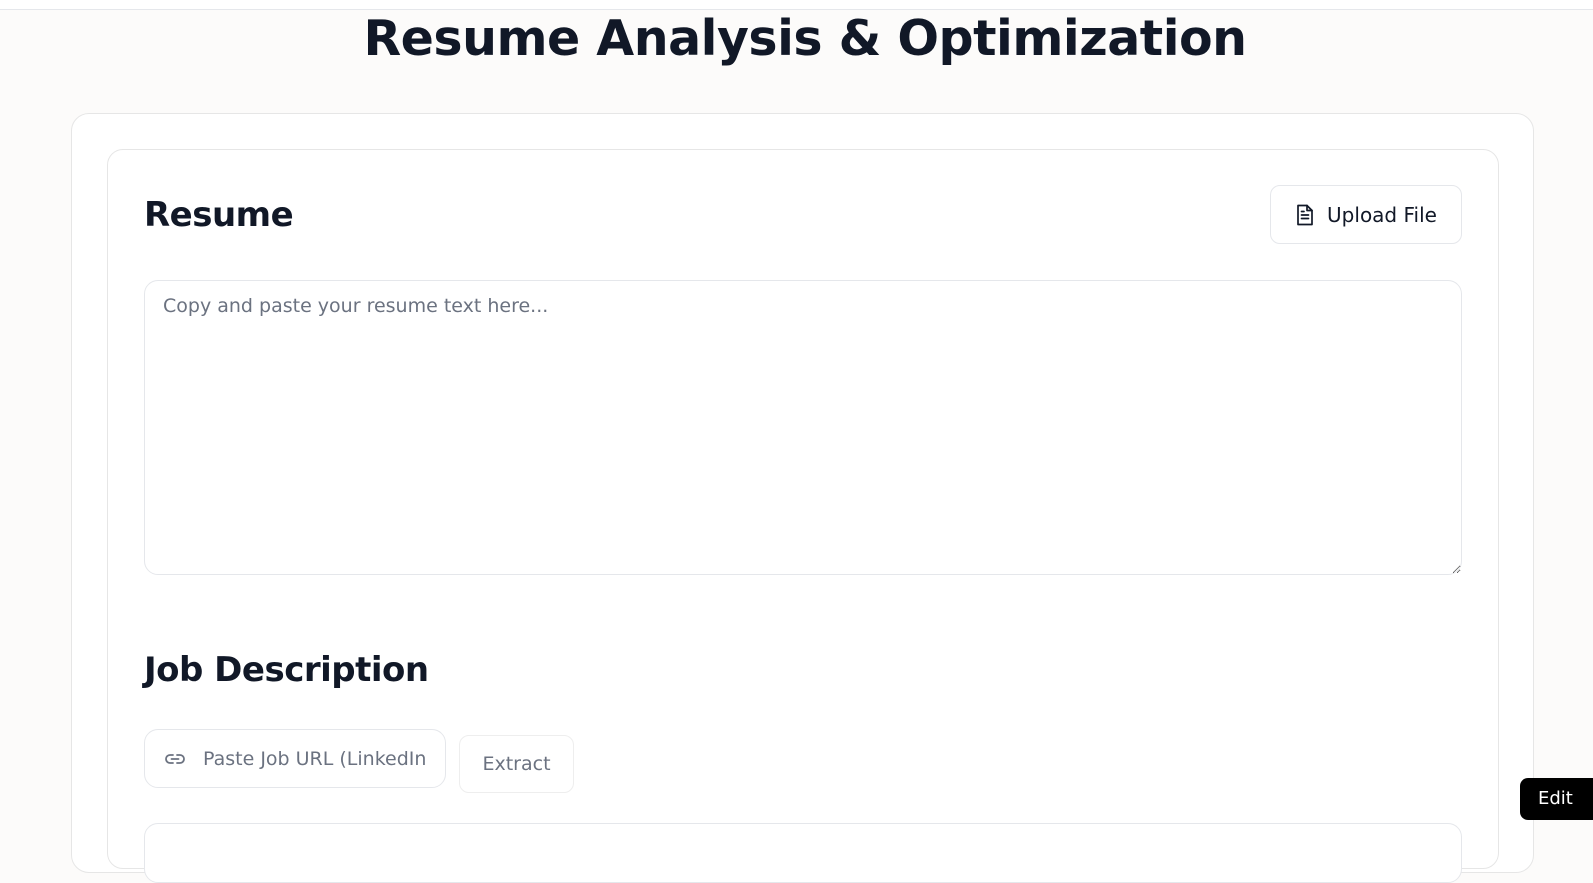  I want to click on job-description-textarea, so click(803, 853).